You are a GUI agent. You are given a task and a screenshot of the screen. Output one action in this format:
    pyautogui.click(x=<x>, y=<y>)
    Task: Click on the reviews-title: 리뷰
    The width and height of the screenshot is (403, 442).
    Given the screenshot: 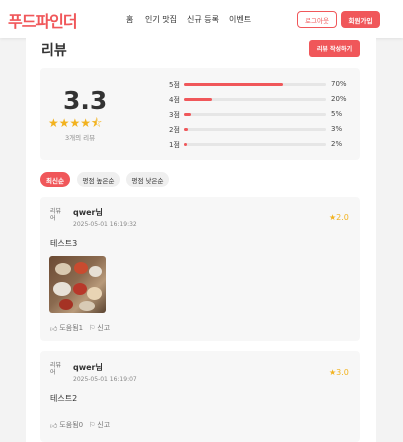 What is the action you would take?
    pyautogui.click(x=54, y=51)
    